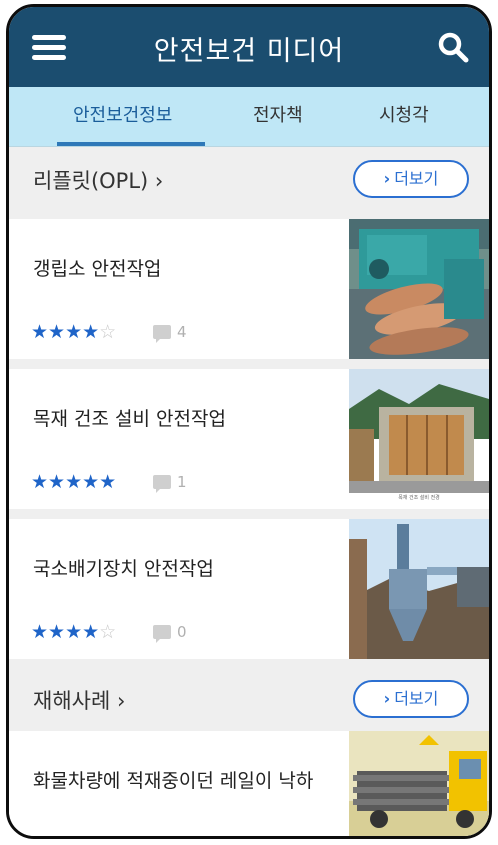 Image resolution: width=498 pixels, height=845 pixels. Describe the element at coordinates (419, 589) in the screenshot. I see `exhaust-system-photo` at that location.